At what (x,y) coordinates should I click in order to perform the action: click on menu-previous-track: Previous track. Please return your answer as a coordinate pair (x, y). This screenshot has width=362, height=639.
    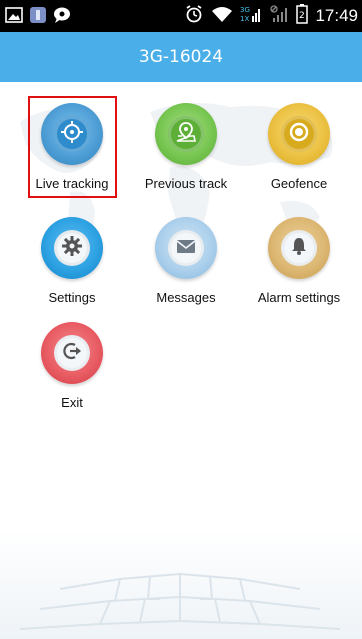
    Looking at the image, I should click on (186, 143).